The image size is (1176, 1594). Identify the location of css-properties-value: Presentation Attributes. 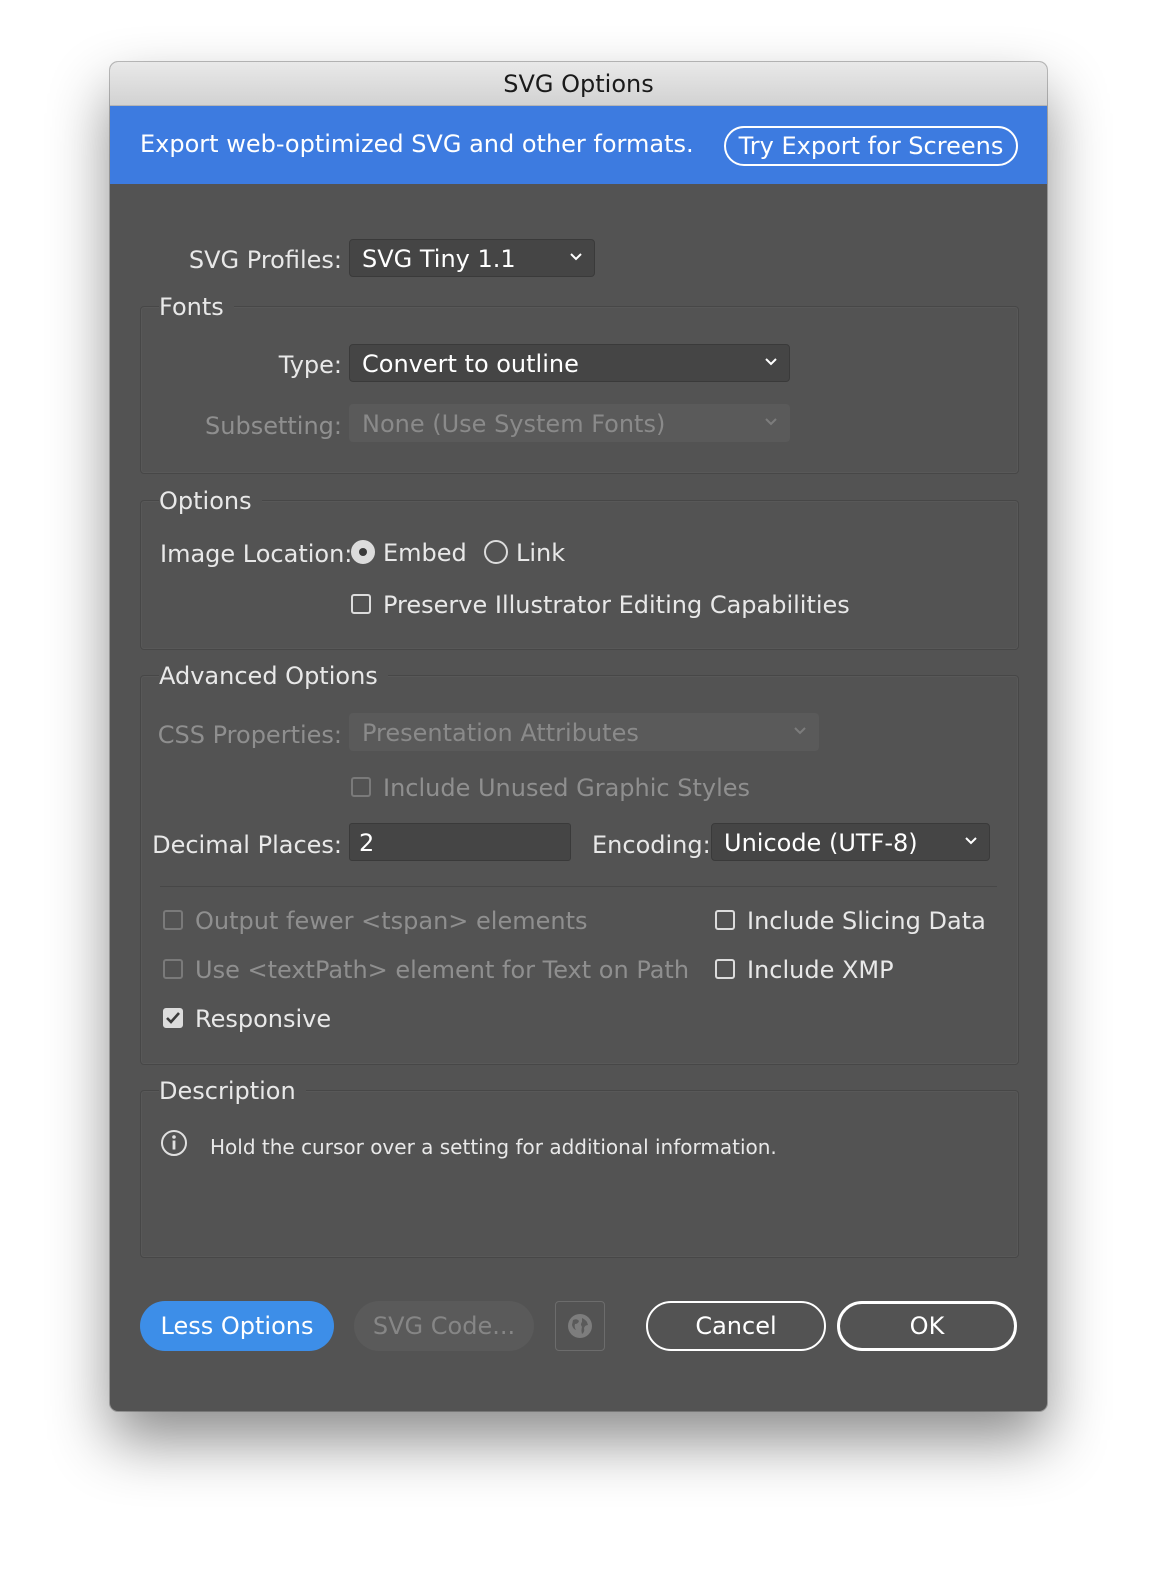
(500, 733).